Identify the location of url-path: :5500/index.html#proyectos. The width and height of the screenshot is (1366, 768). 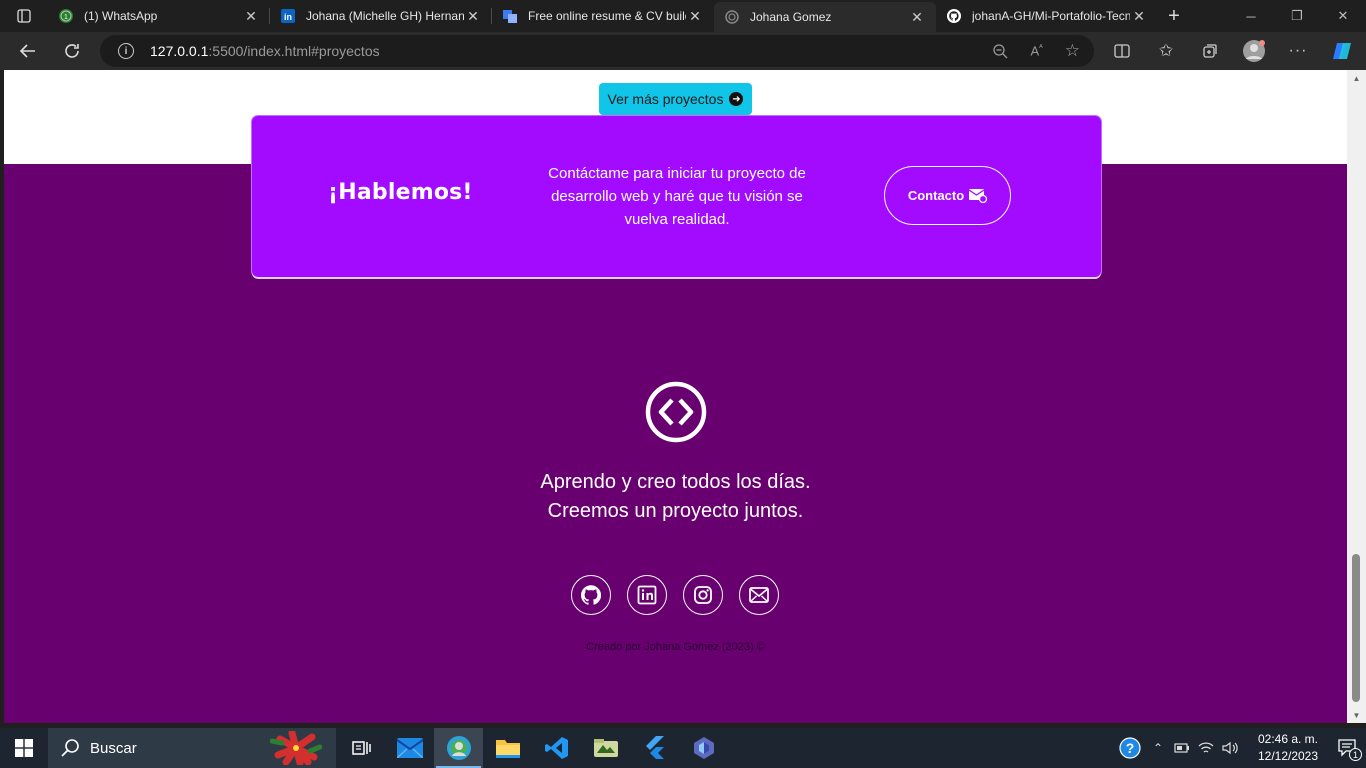
(294, 51).